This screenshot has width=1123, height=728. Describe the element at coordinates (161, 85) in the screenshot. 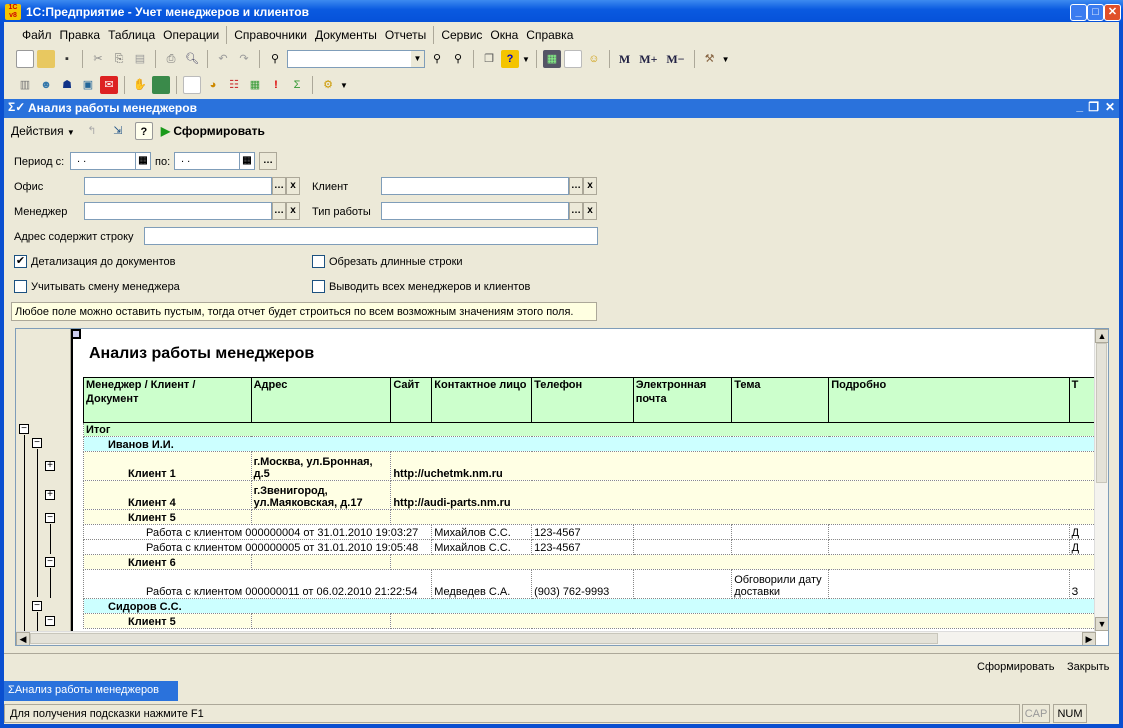

I see `journal-icon` at that location.